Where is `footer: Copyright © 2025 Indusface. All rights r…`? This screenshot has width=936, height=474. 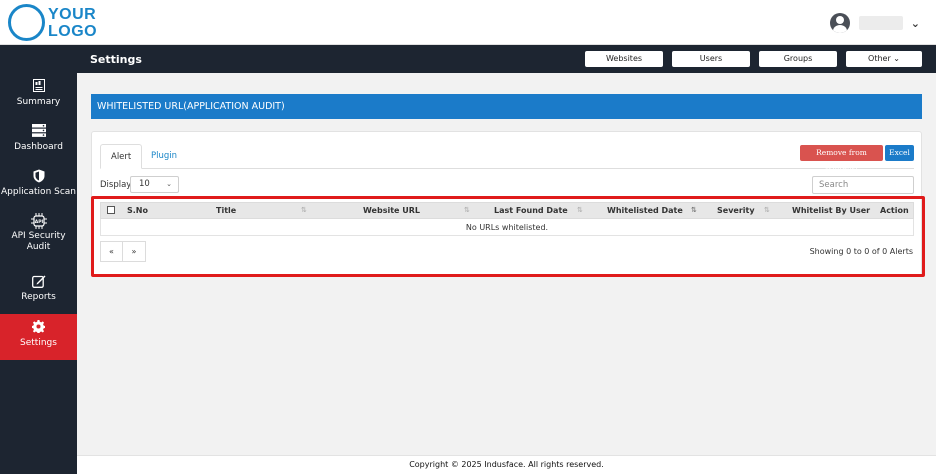
footer: Copyright © 2025 Indusface. All rights r… is located at coordinates (506, 464).